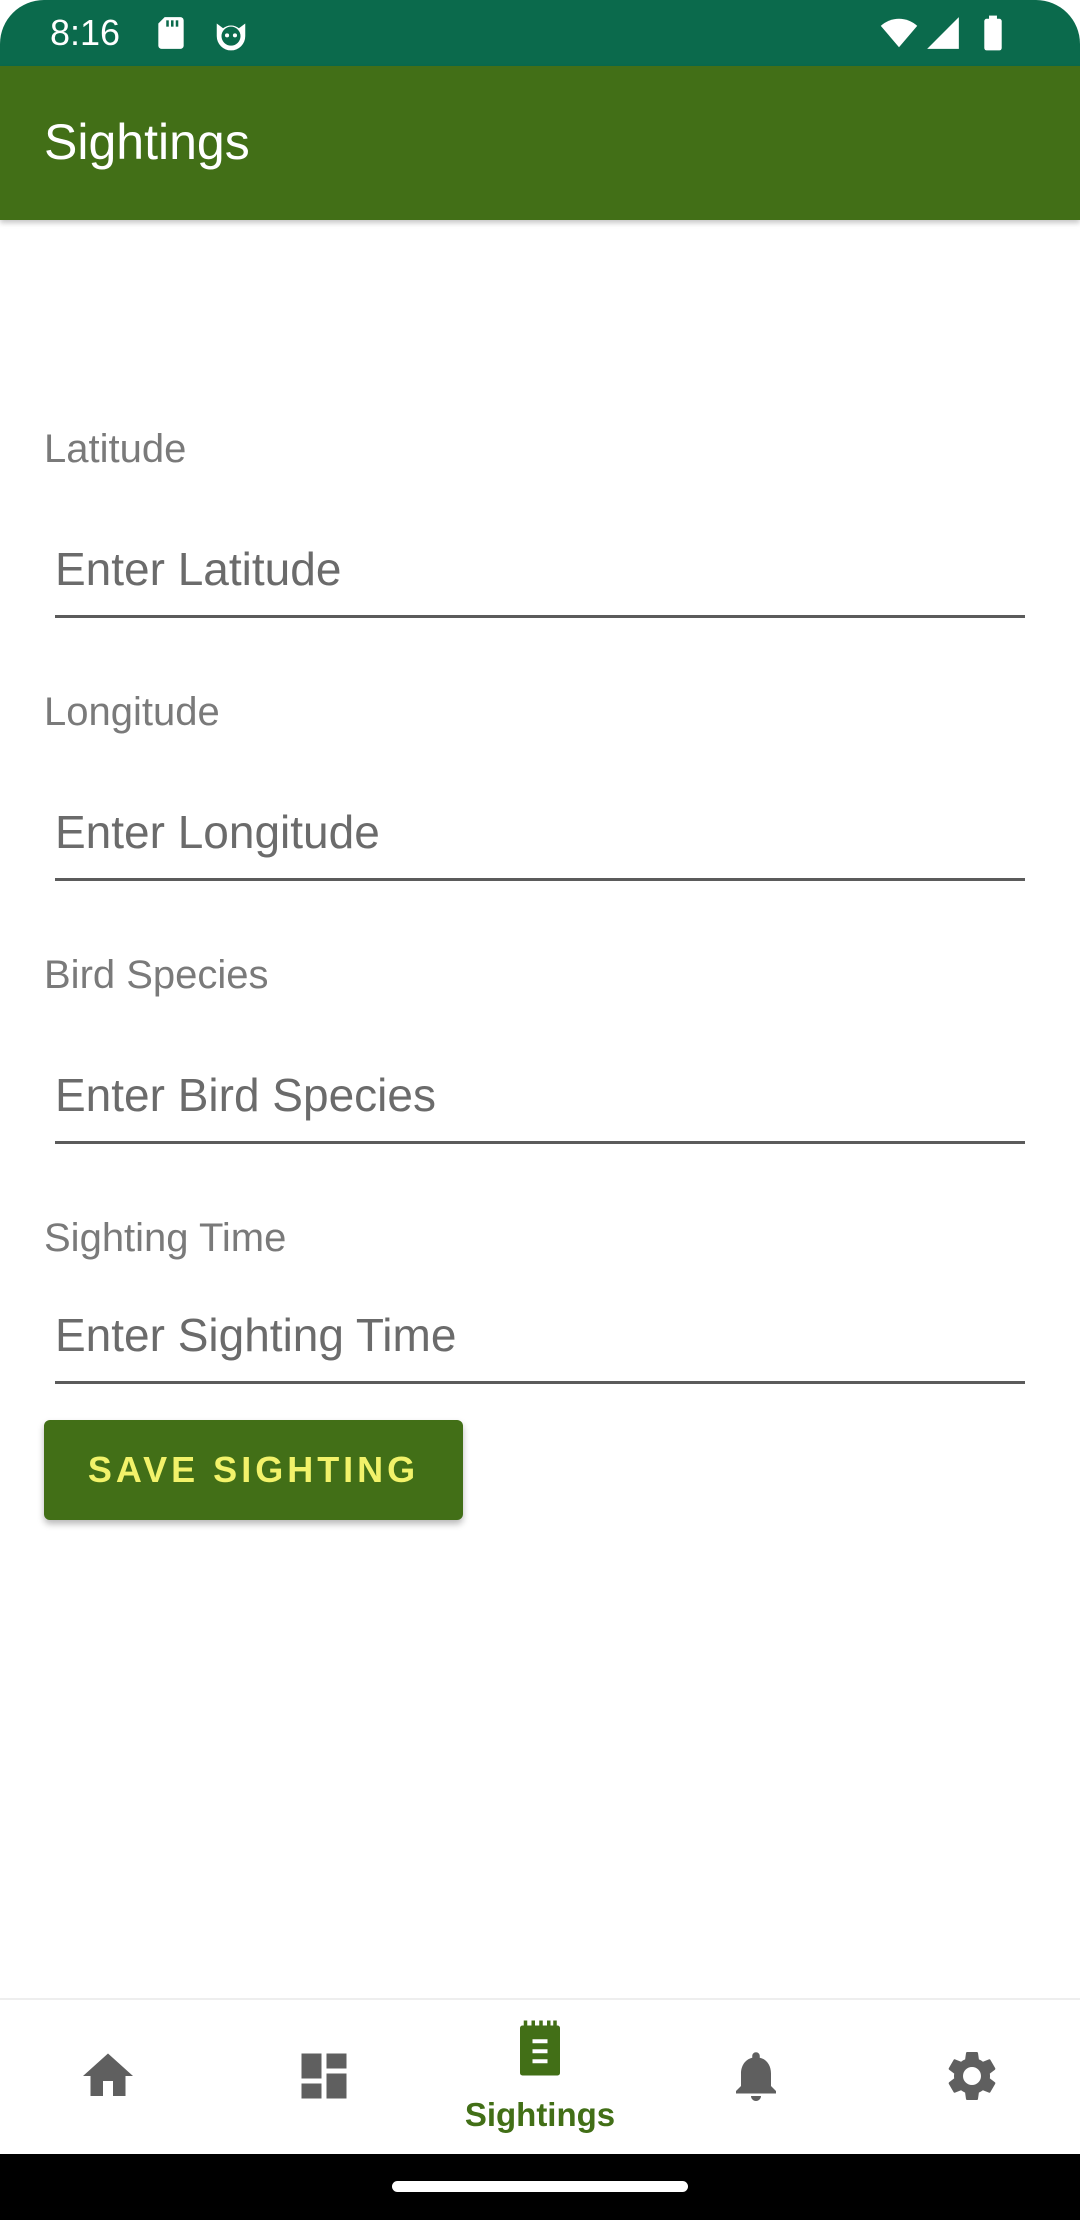  I want to click on gear-icon, so click(972, 2076).